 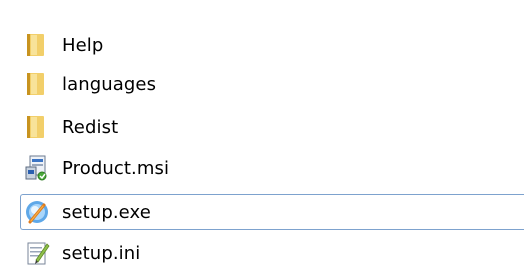 What do you see at coordinates (272, 45) in the screenshot?
I see `file-item-help: Help` at bounding box center [272, 45].